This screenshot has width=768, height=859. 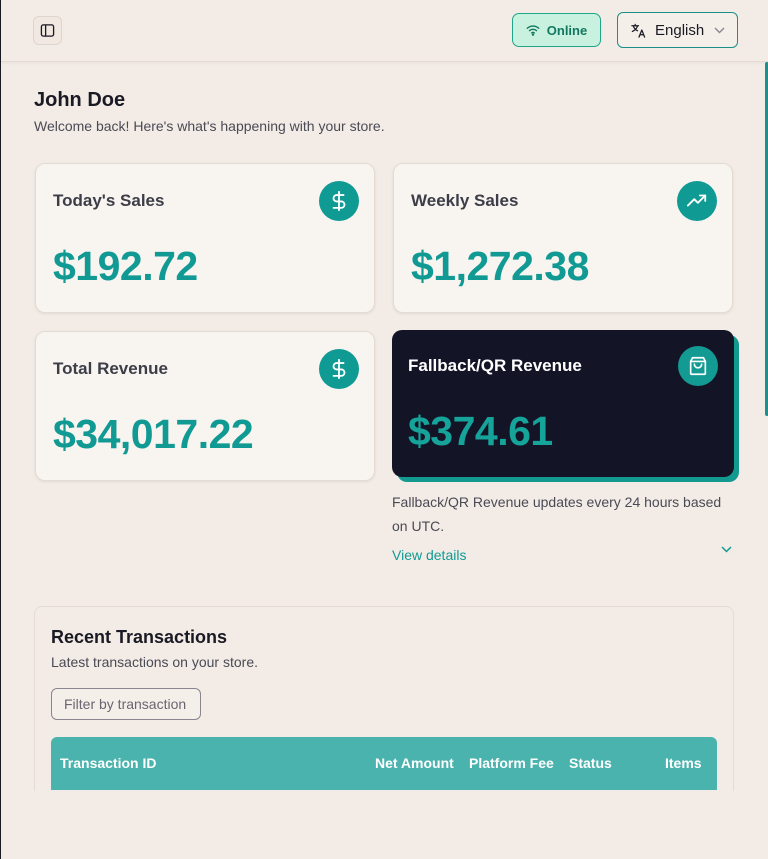 What do you see at coordinates (126, 704) in the screenshot?
I see `transaction-filter-input` at bounding box center [126, 704].